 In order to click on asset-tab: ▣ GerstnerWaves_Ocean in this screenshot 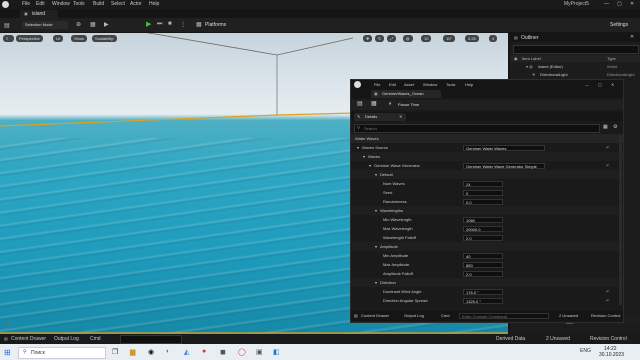, I will do `click(406, 94)`.